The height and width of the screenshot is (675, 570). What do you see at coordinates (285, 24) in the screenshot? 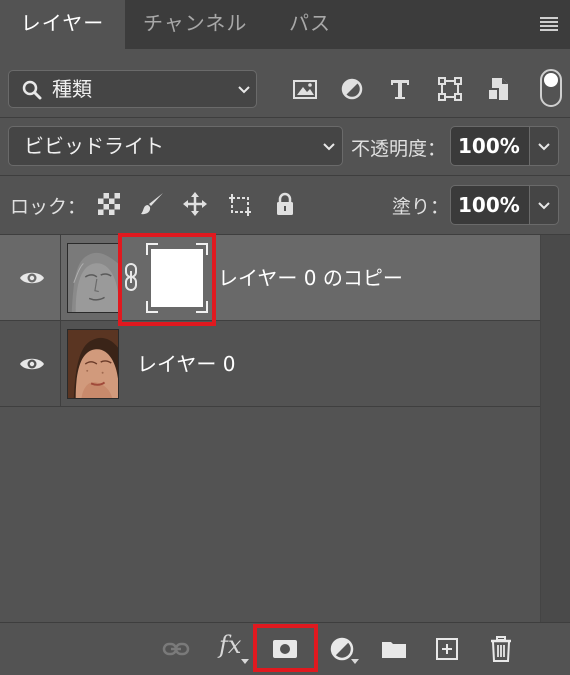
I see `panel-tab-bar: レイヤー チャンネル パス` at bounding box center [285, 24].